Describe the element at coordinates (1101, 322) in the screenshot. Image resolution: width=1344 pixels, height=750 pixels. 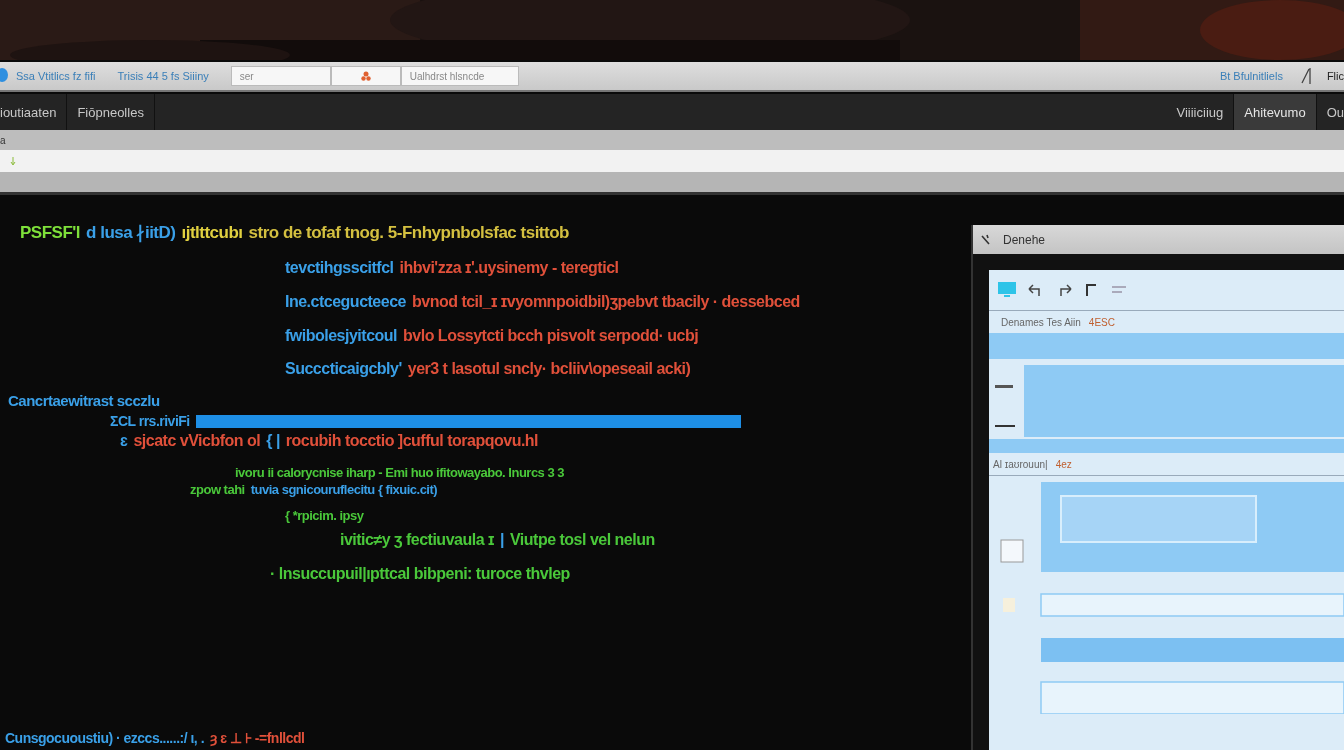
I see `section-tag: 4ESC` at that location.